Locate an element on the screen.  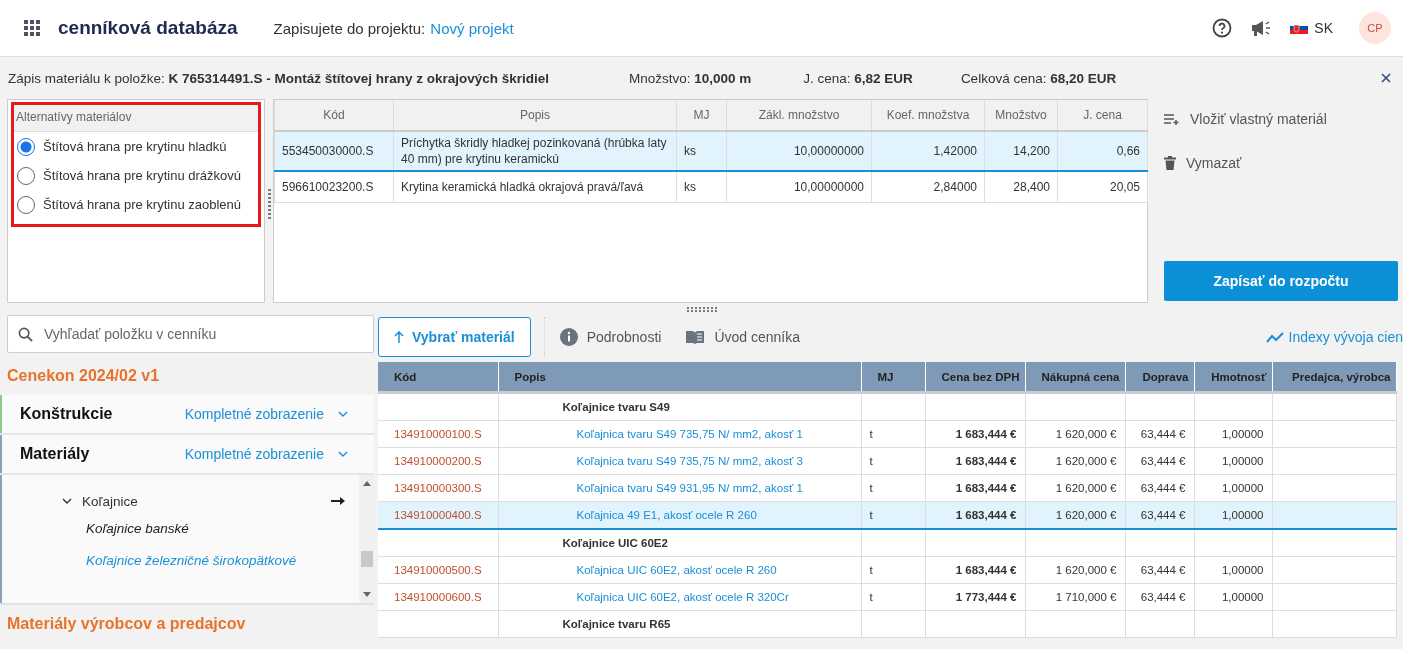
arrow-up-icon is located at coordinates (399, 337).